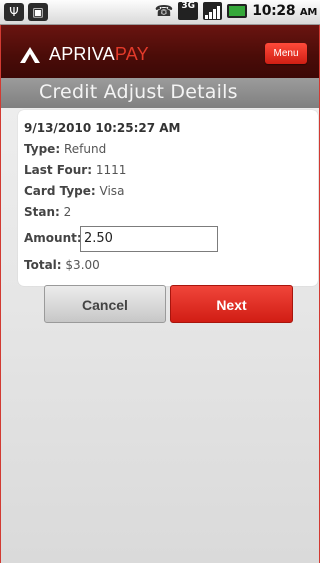 This screenshot has width=320, height=563. I want to click on type-label: Type:, so click(42, 149).